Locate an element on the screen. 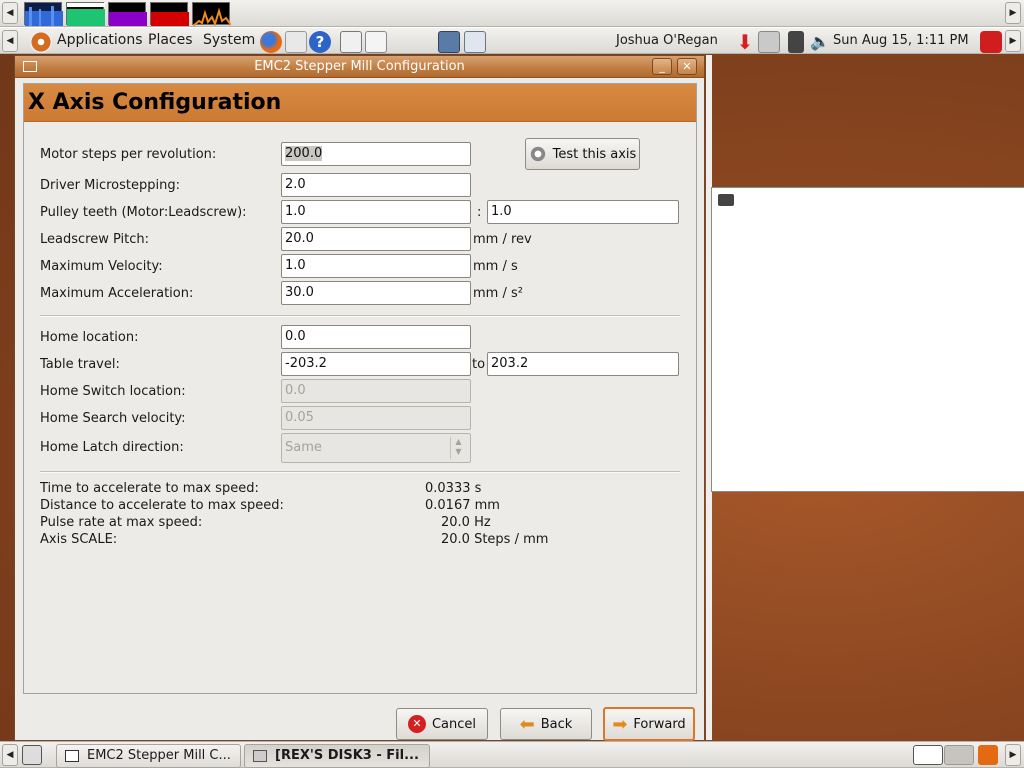  memory-monitor-icon is located at coordinates (85, 14).